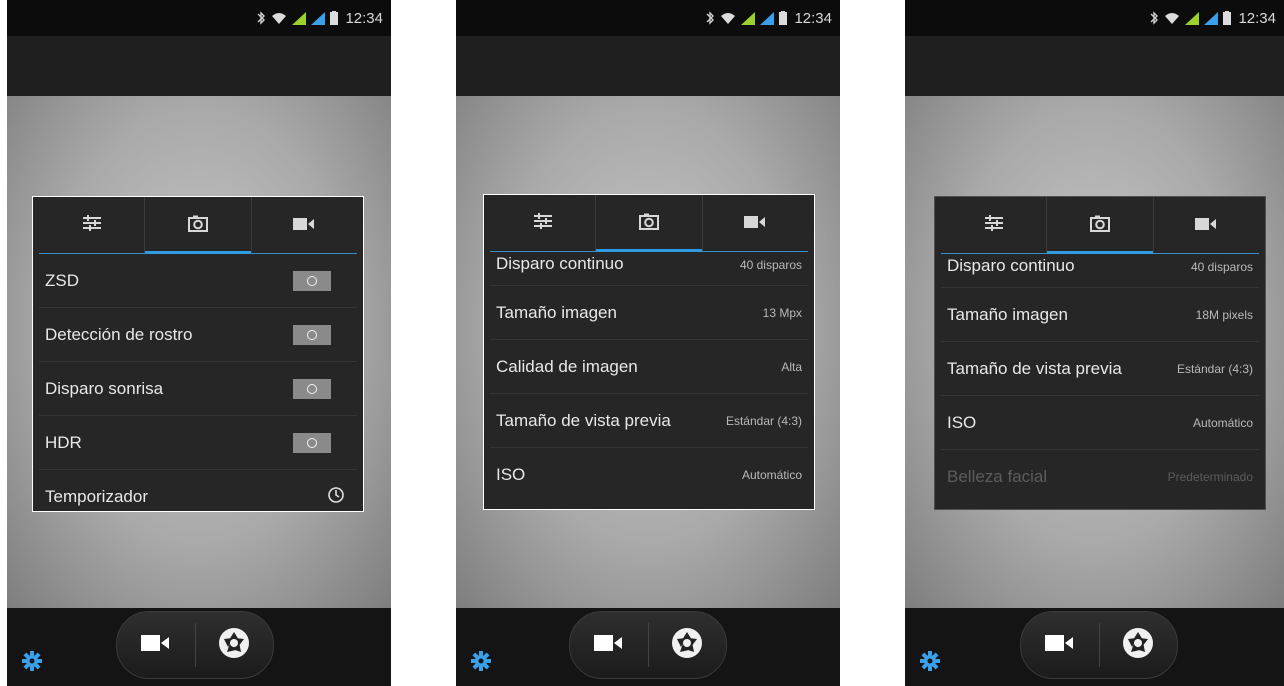 The height and width of the screenshot is (686, 1284). Describe the element at coordinates (1210, 477) in the screenshot. I see `setting-value: Predeterminado` at that location.